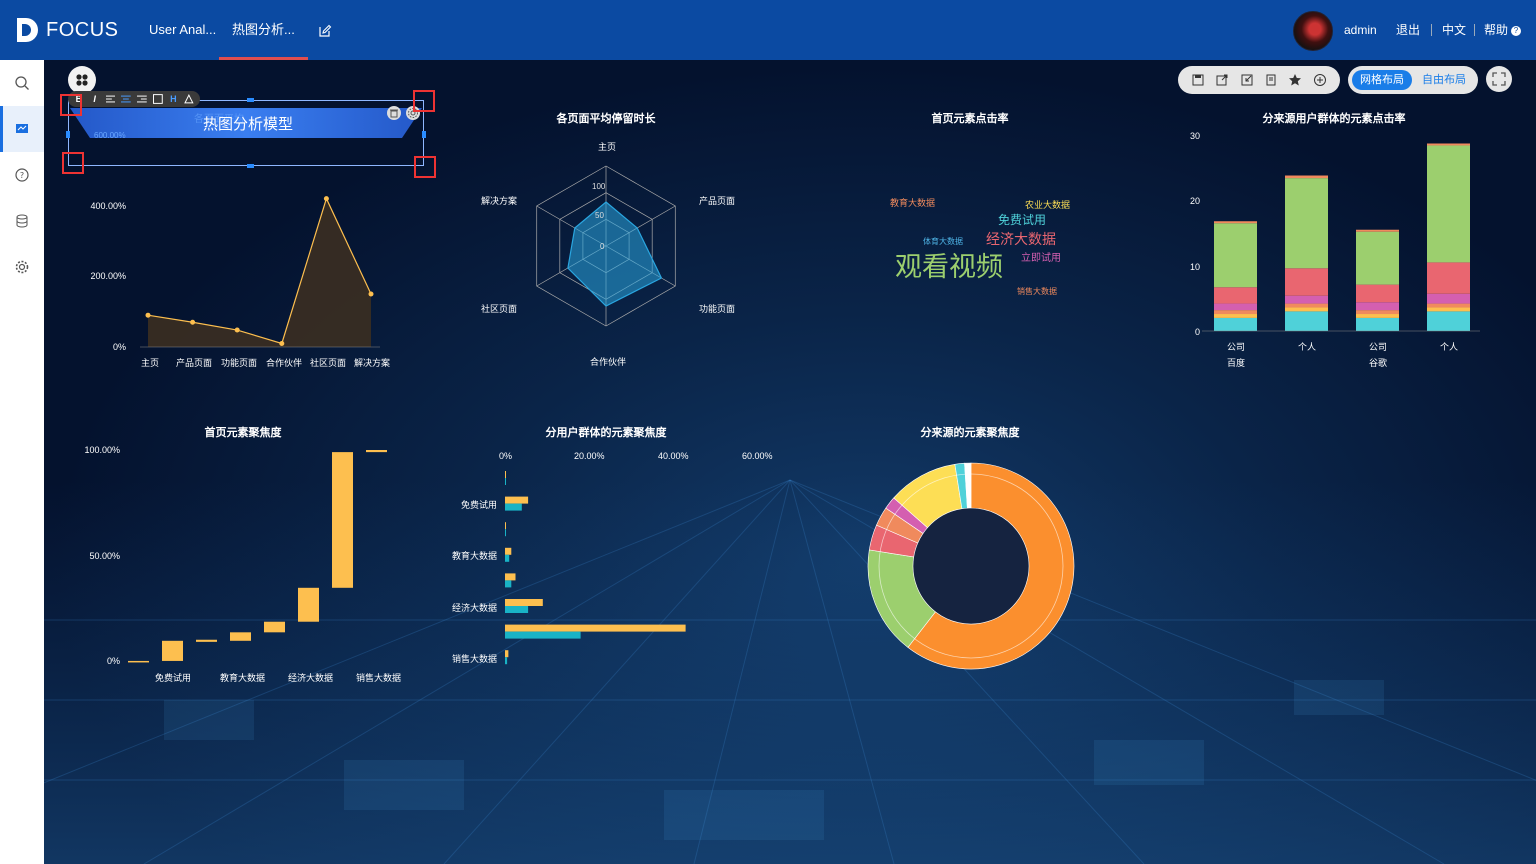  What do you see at coordinates (425, 167) in the screenshot?
I see `resize-handle-bottom-right` at bounding box center [425, 167].